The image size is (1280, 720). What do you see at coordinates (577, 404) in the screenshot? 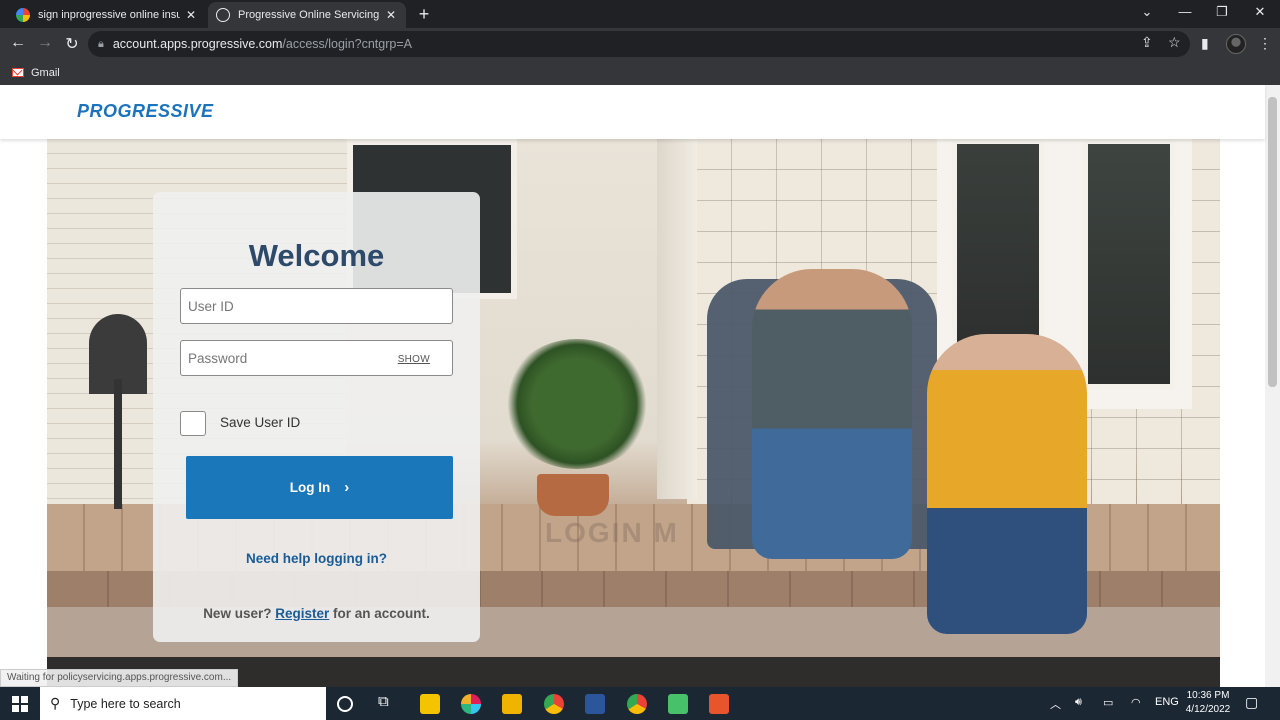
I see `flower-plant` at bounding box center [577, 404].